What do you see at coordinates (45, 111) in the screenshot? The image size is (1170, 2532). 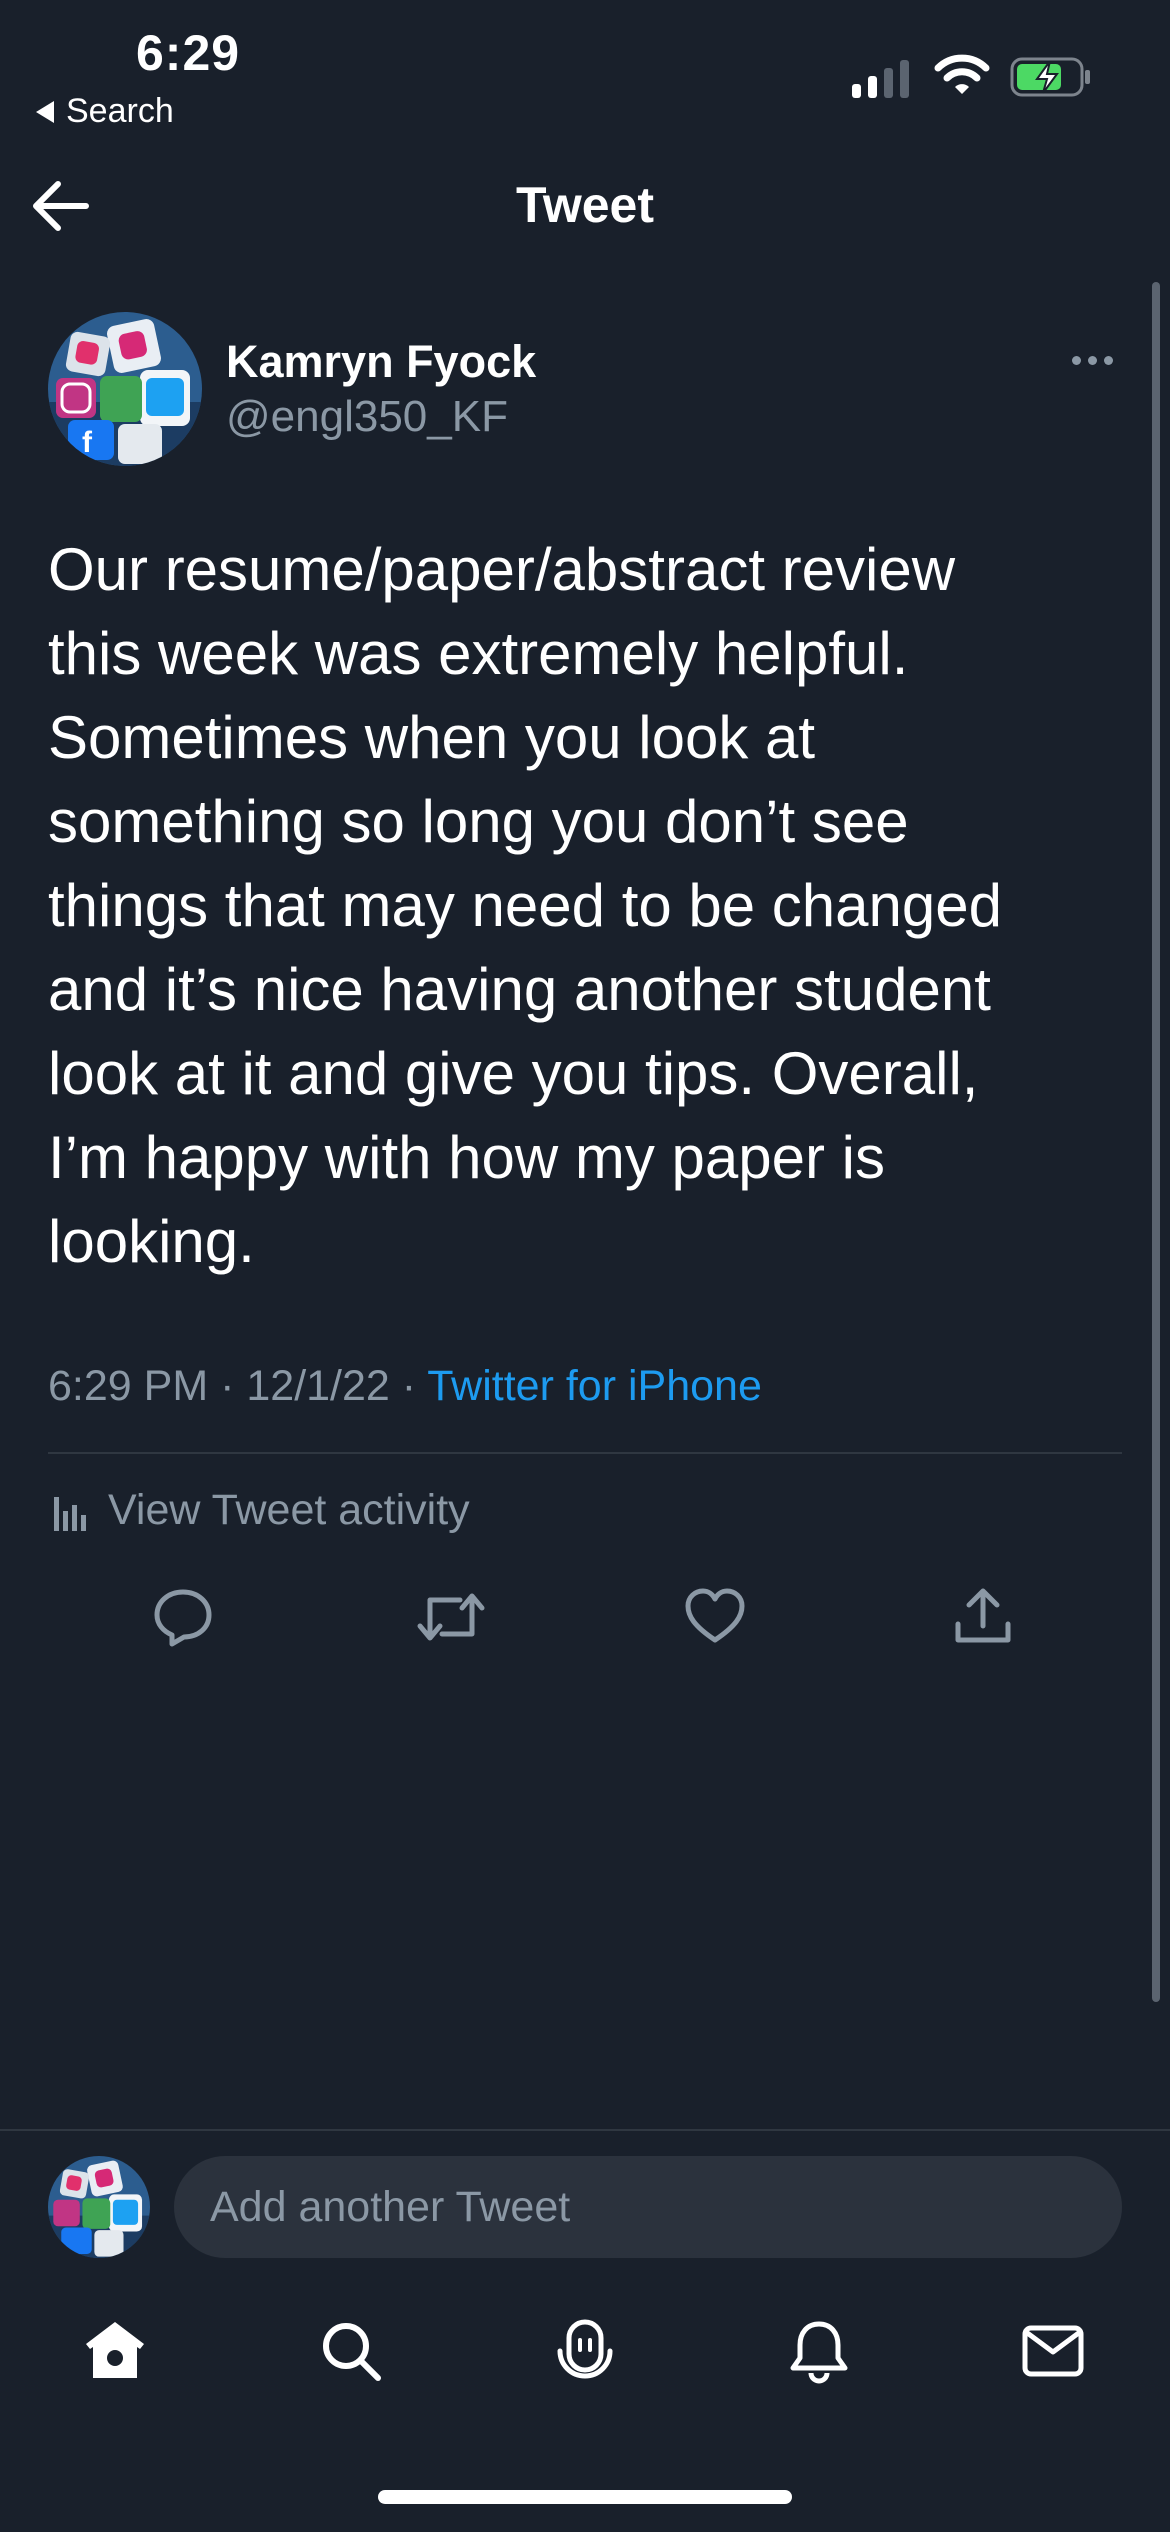 I see `back-triangle-icon` at bounding box center [45, 111].